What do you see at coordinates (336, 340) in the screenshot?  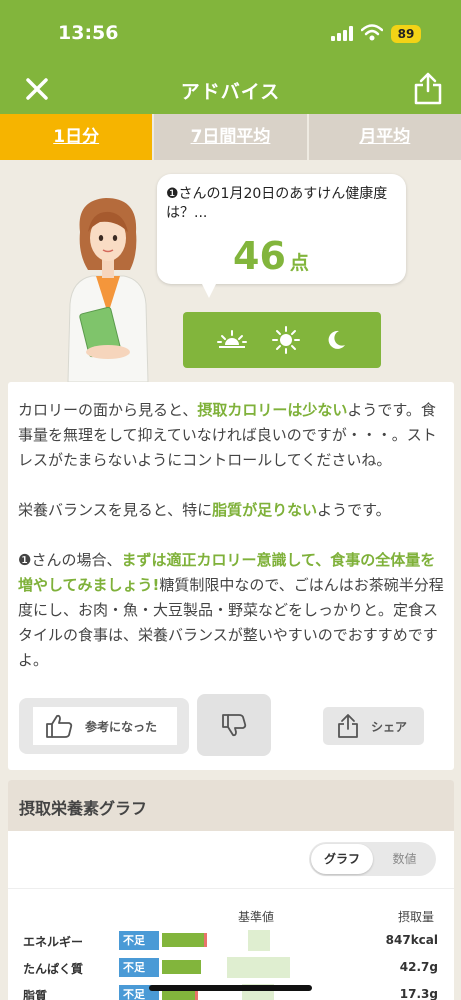 I see `moon-icon` at bounding box center [336, 340].